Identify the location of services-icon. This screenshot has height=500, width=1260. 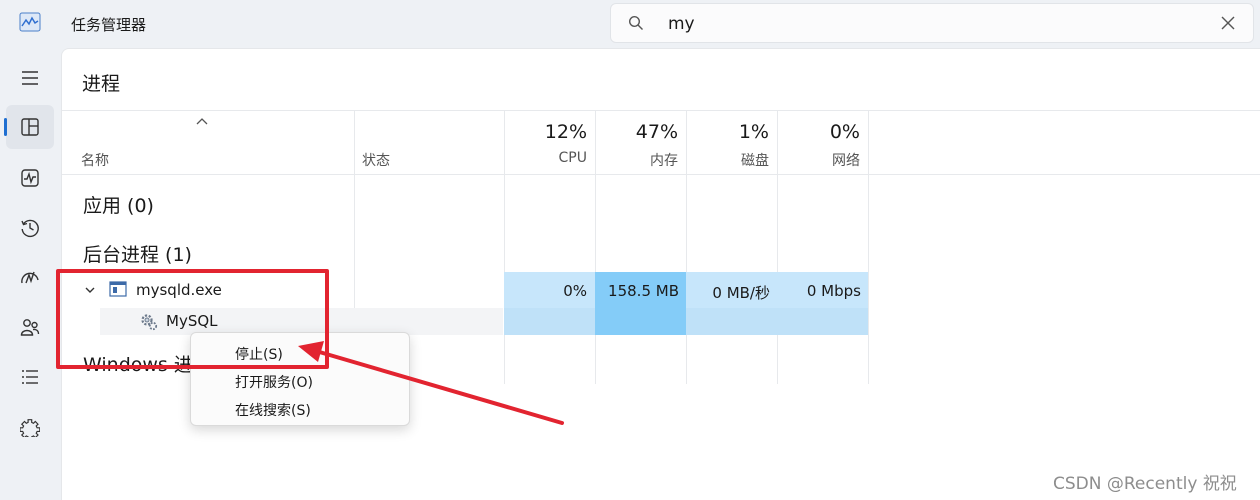
(30, 428).